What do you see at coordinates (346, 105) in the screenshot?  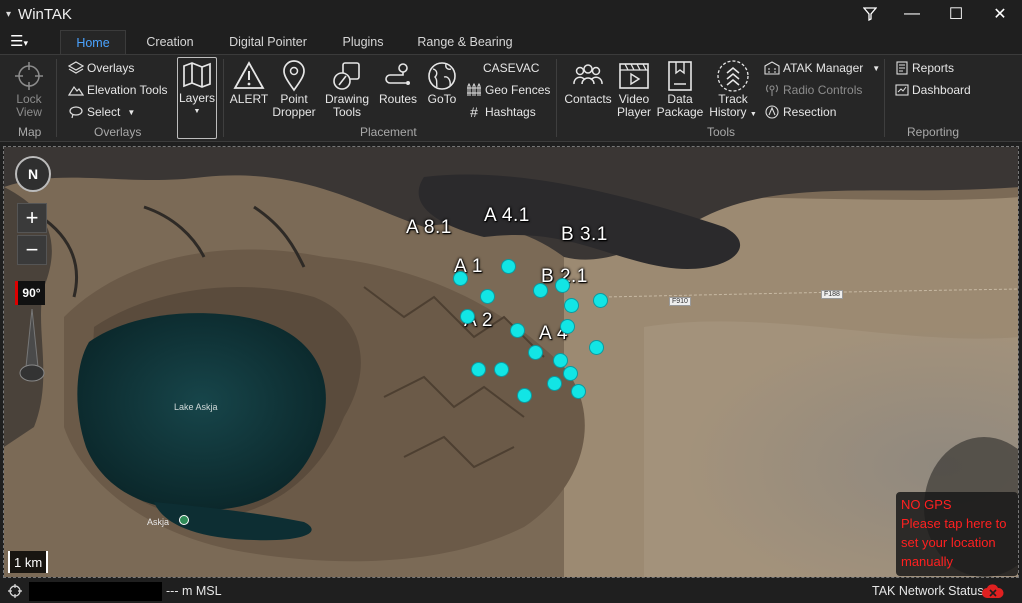 I see `drawing-tools-label: Drawing Tools` at bounding box center [346, 105].